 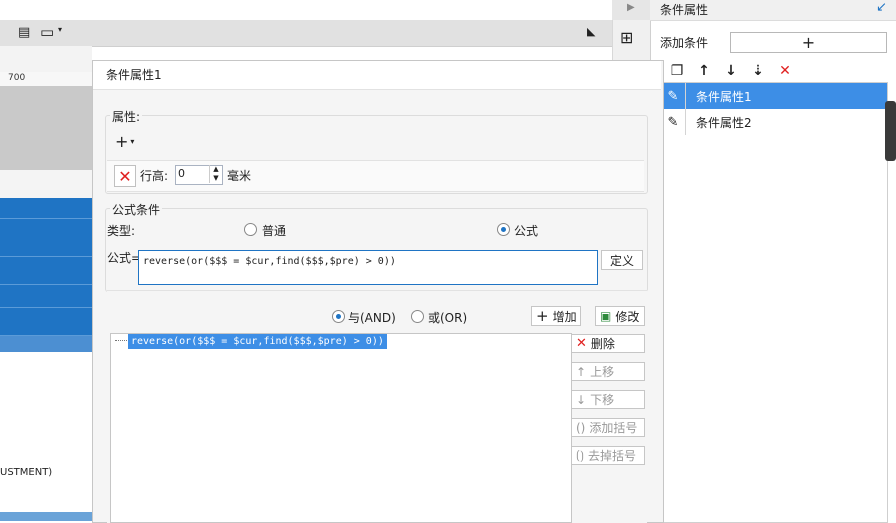 I want to click on and-label: 与(AND), so click(x=372, y=318).